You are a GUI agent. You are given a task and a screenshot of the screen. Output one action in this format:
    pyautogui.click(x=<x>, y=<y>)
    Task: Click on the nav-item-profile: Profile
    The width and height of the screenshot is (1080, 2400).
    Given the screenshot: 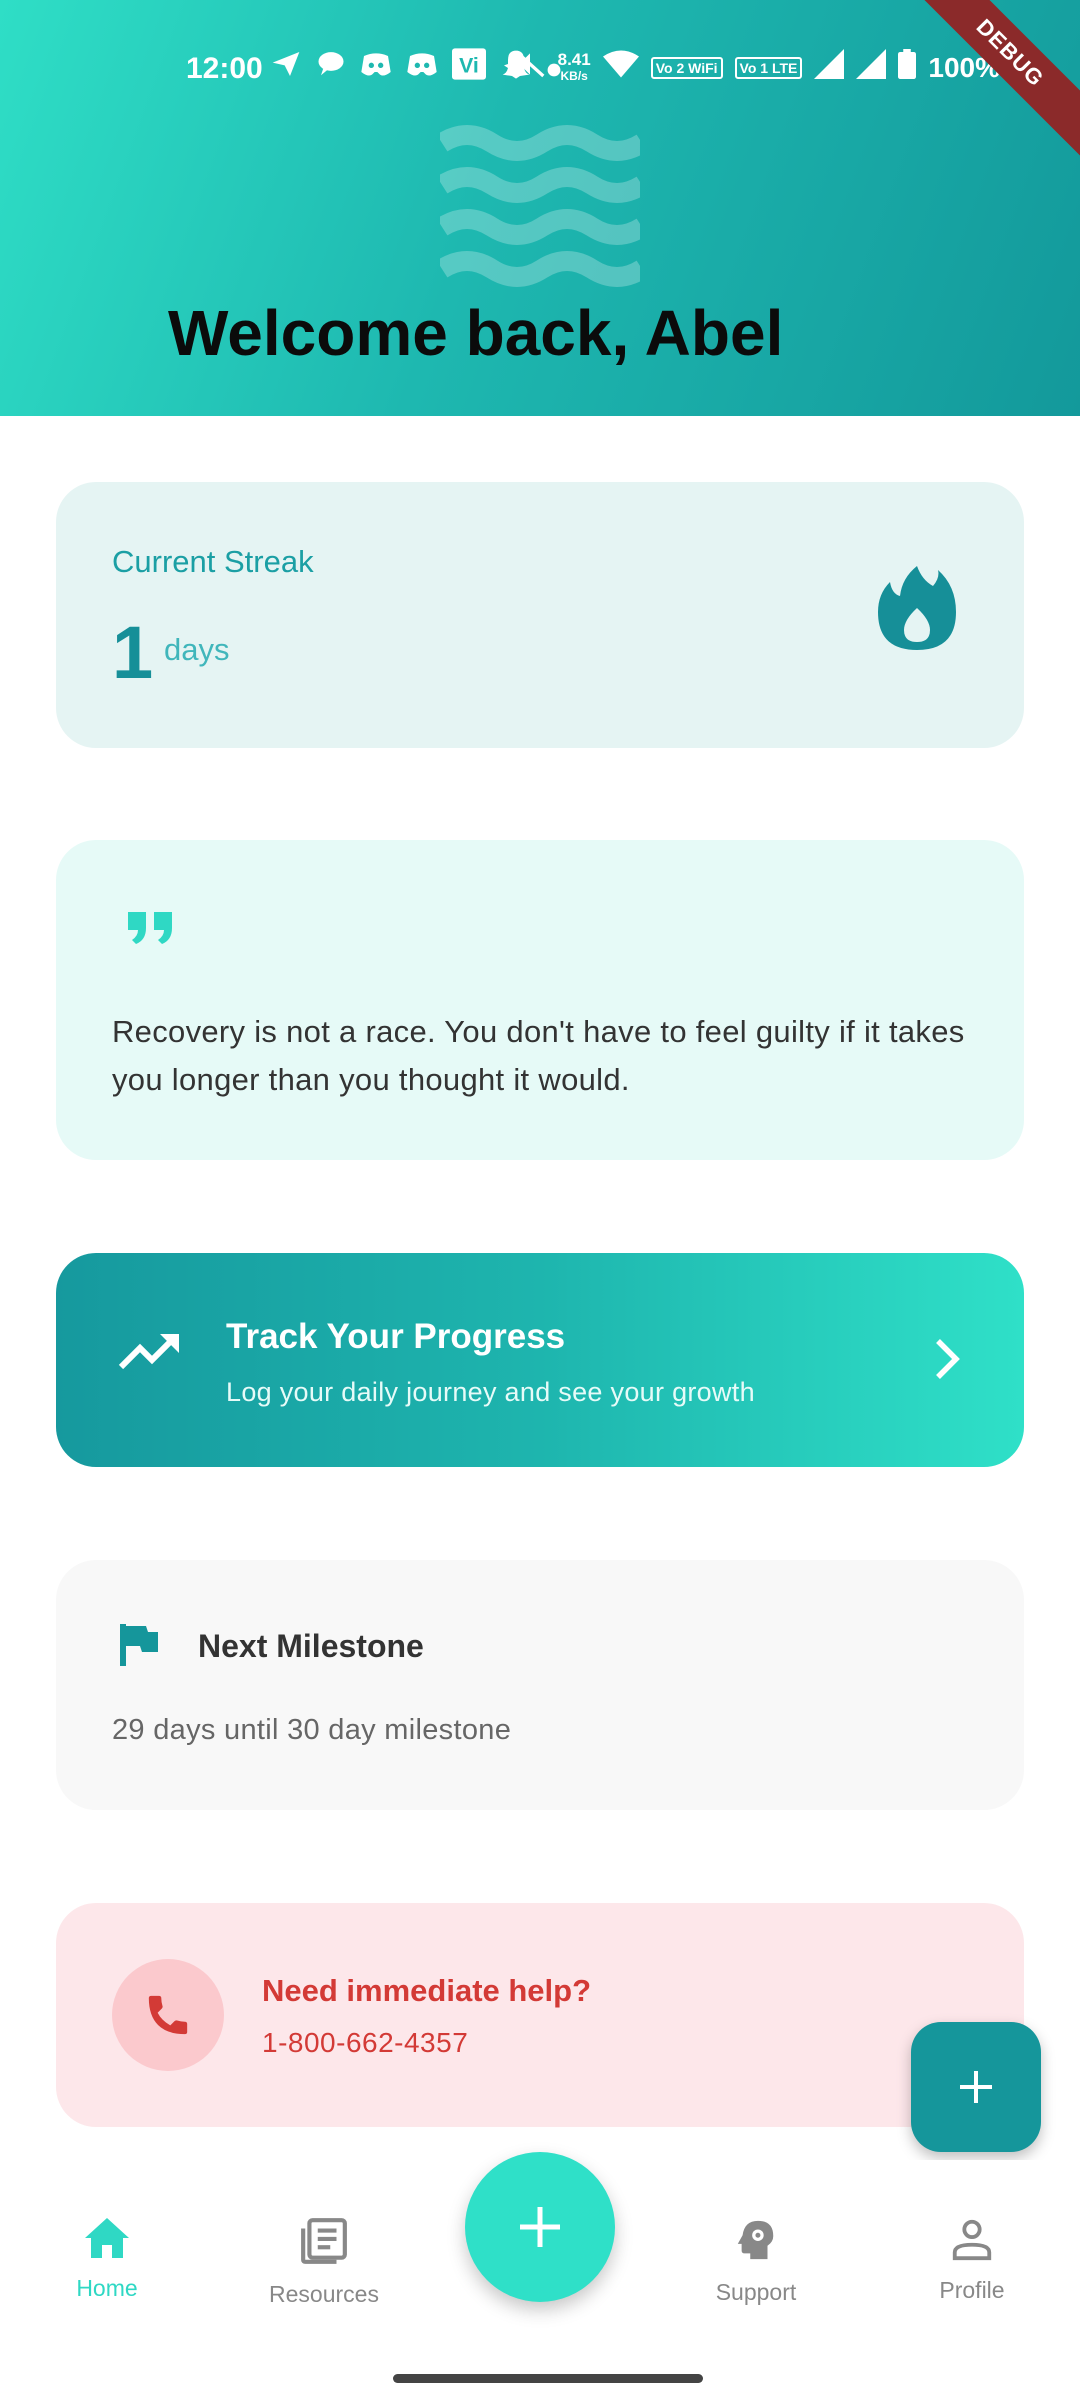 What is the action you would take?
    pyautogui.click(x=972, y=2260)
    